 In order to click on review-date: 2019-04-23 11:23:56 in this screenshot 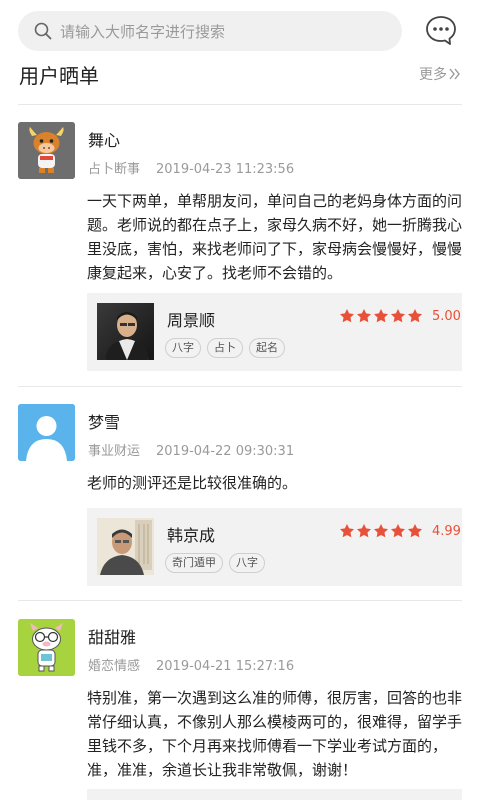, I will do `click(225, 169)`.